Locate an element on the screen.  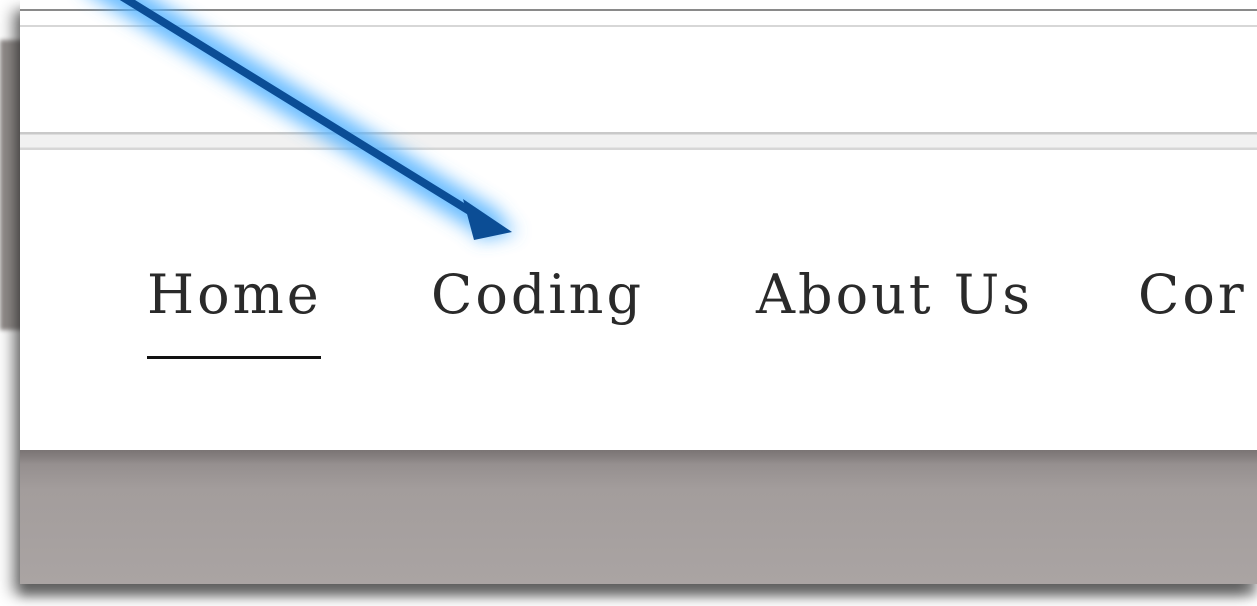
header-divider is located at coordinates (638, 141).